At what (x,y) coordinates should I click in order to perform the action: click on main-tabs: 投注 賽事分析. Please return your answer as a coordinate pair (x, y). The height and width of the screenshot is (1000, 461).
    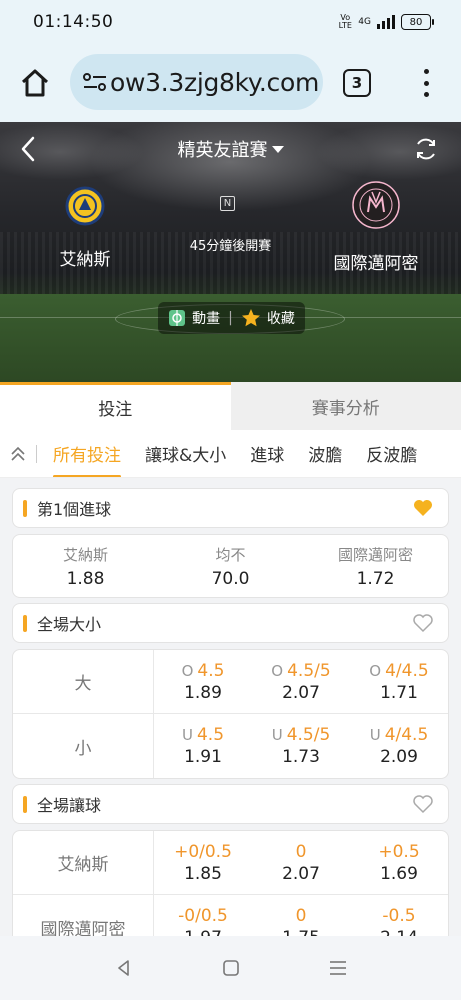
    Looking at the image, I should click on (230, 406).